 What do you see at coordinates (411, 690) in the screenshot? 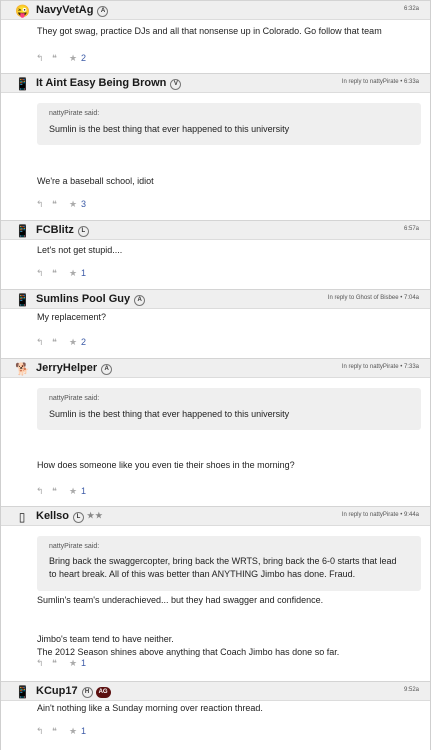
I see `post-meta: 9:52a` at bounding box center [411, 690].